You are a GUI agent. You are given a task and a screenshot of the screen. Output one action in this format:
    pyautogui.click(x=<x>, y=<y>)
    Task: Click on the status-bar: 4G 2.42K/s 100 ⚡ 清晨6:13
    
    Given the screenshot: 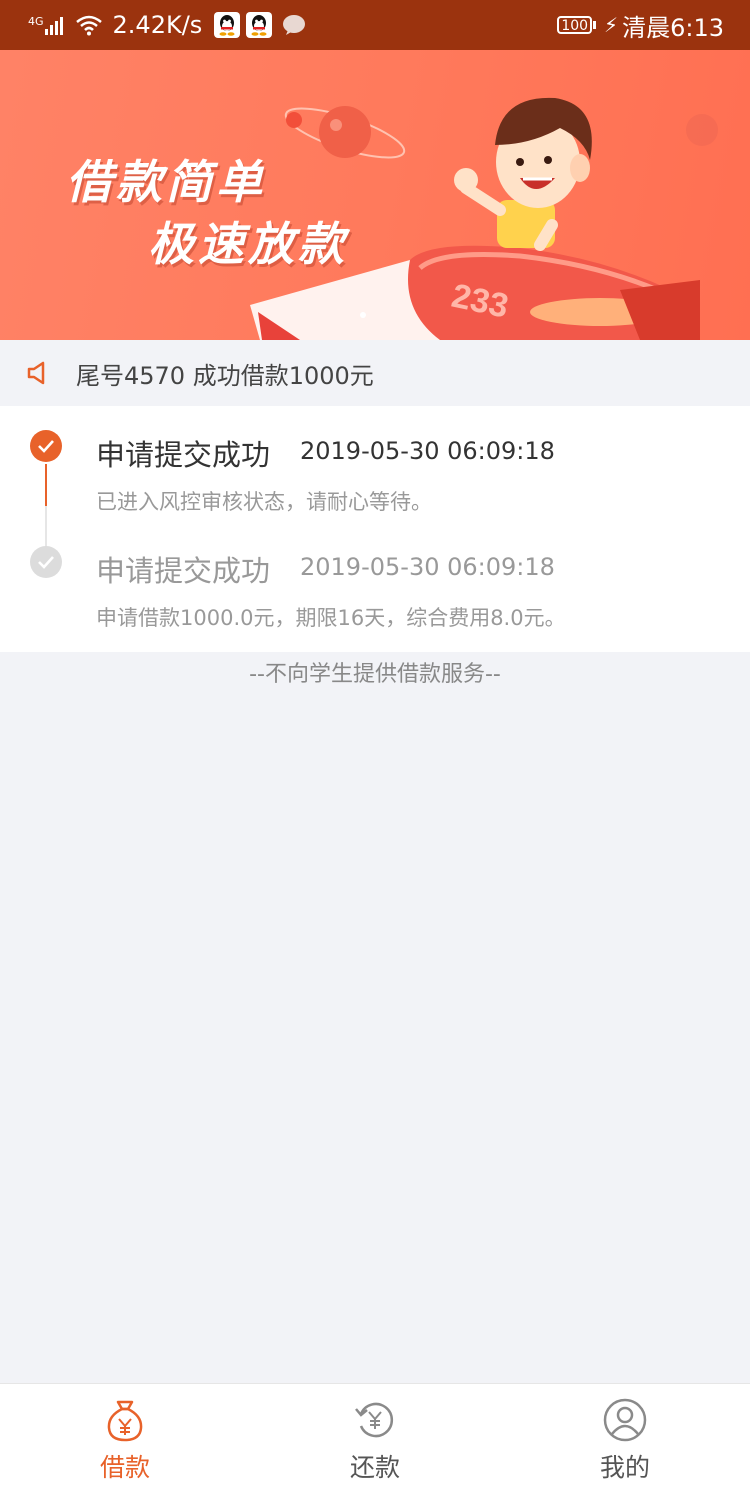 What is the action you would take?
    pyautogui.click(x=375, y=25)
    